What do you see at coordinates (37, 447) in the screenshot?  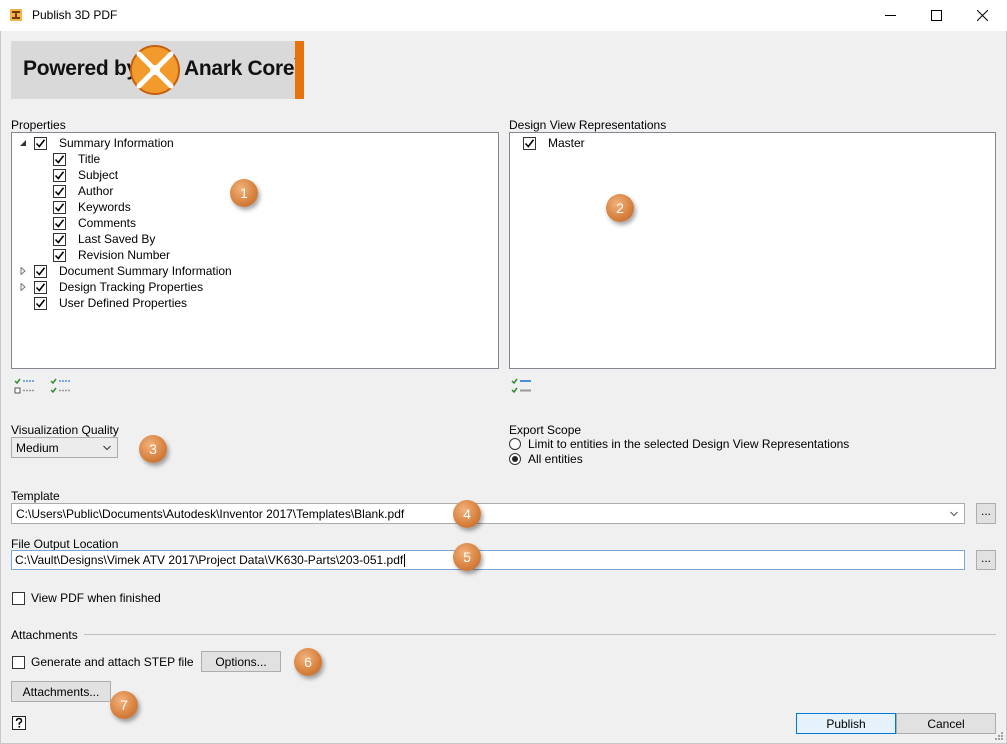 I see `visualization-quality-value: Medium` at bounding box center [37, 447].